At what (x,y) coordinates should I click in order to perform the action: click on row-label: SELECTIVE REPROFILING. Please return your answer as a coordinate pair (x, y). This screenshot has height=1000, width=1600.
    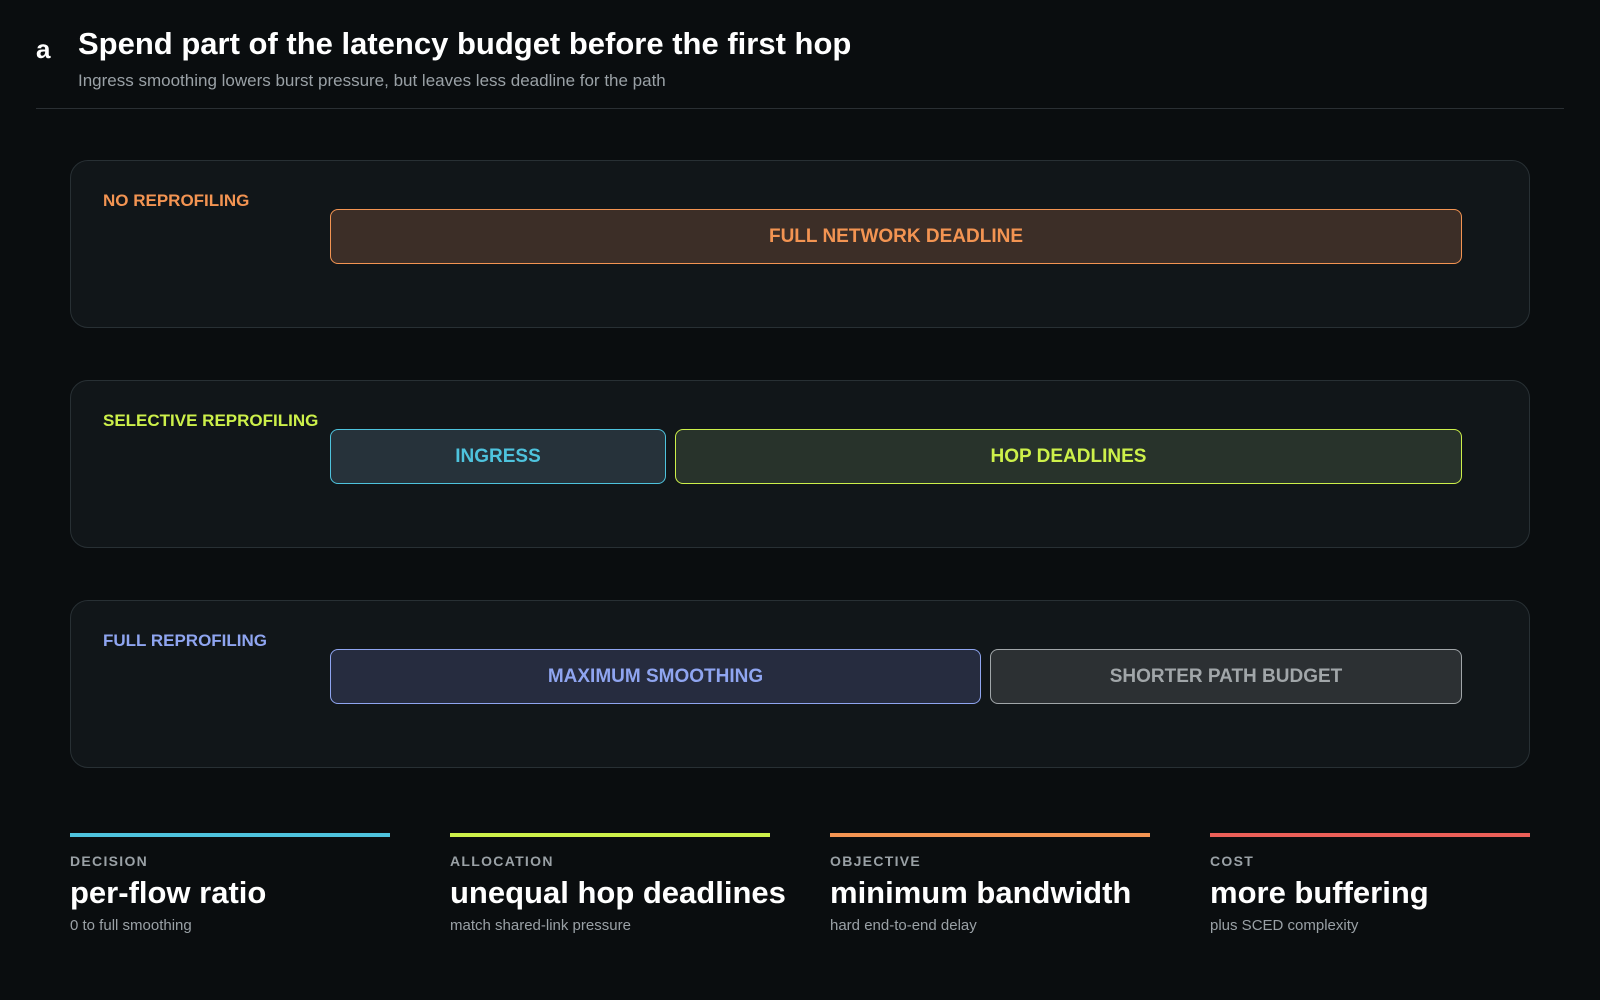
    Looking at the image, I should click on (211, 420).